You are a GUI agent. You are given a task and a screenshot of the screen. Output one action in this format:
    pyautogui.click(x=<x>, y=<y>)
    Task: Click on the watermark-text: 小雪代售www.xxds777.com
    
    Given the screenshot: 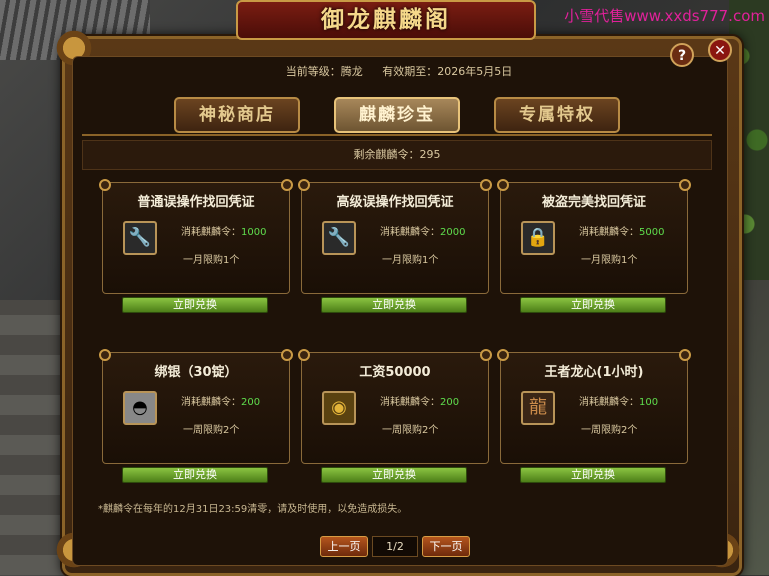 What is the action you would take?
    pyautogui.click(x=664, y=16)
    